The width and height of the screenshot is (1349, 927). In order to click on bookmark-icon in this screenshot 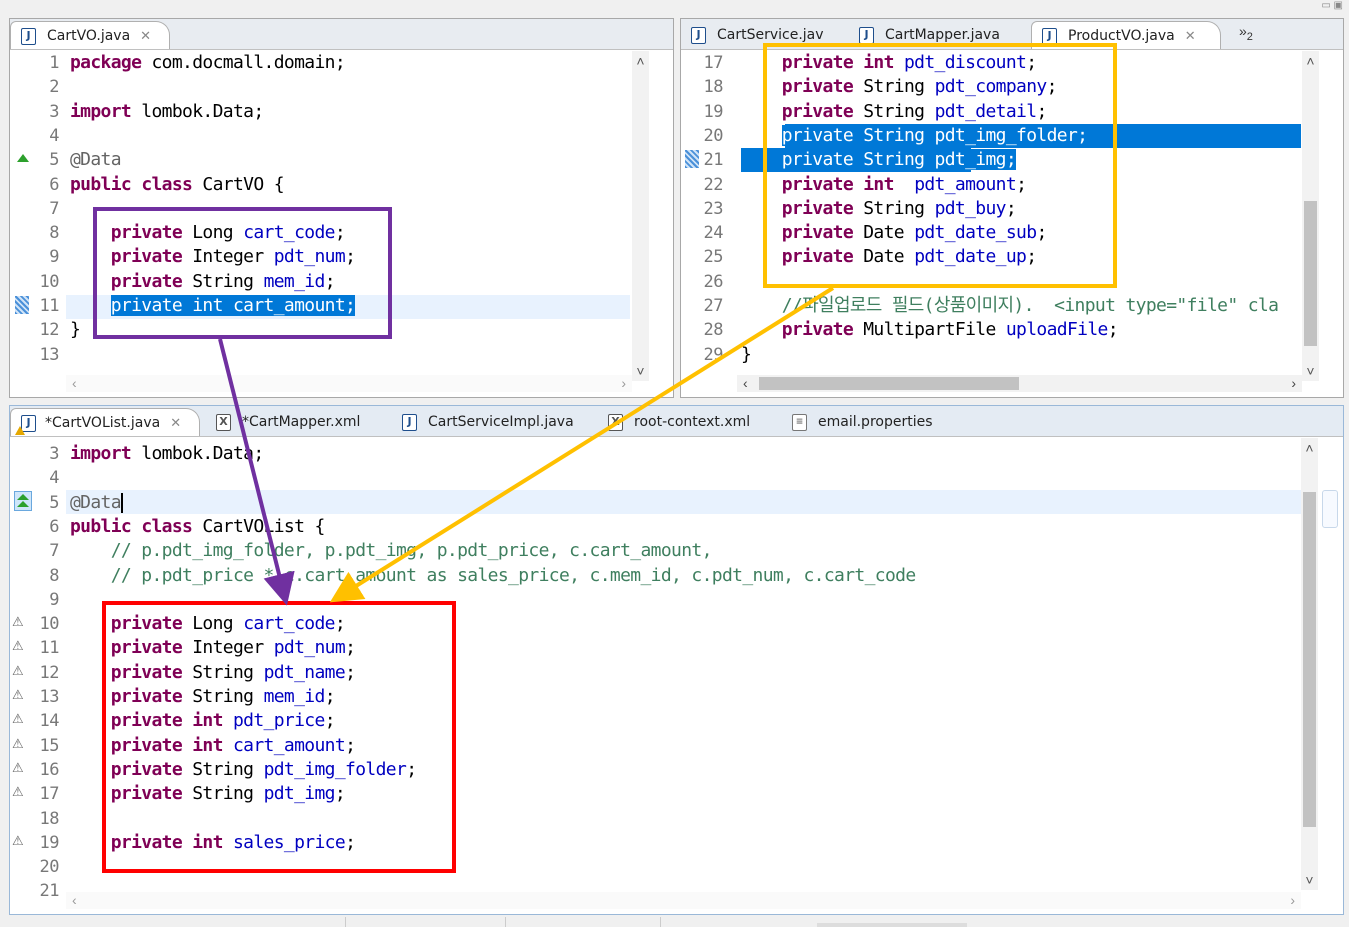, I will do `click(692, 159)`.